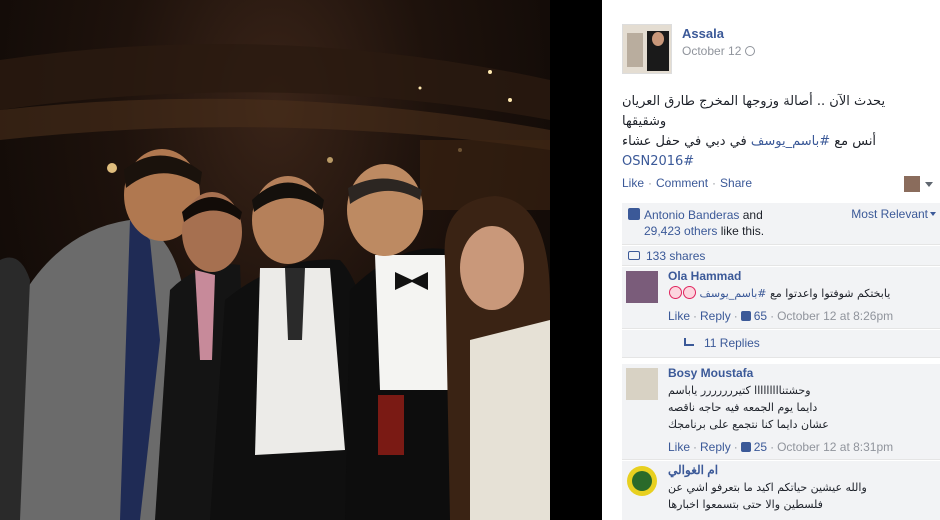 The height and width of the screenshot is (520, 940). Describe the element at coordinates (750, 51) in the screenshot. I see `globe-icon` at that location.